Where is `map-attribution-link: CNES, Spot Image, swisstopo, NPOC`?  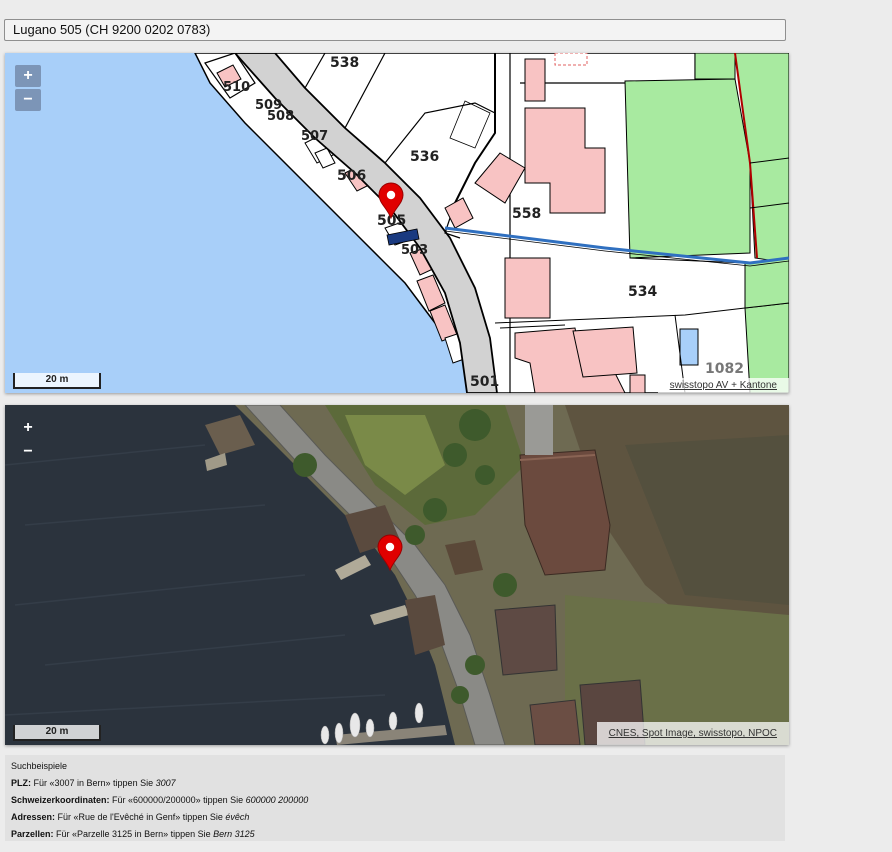
map-attribution-link: CNES, Spot Image, swisstopo, NPOC is located at coordinates (692, 733).